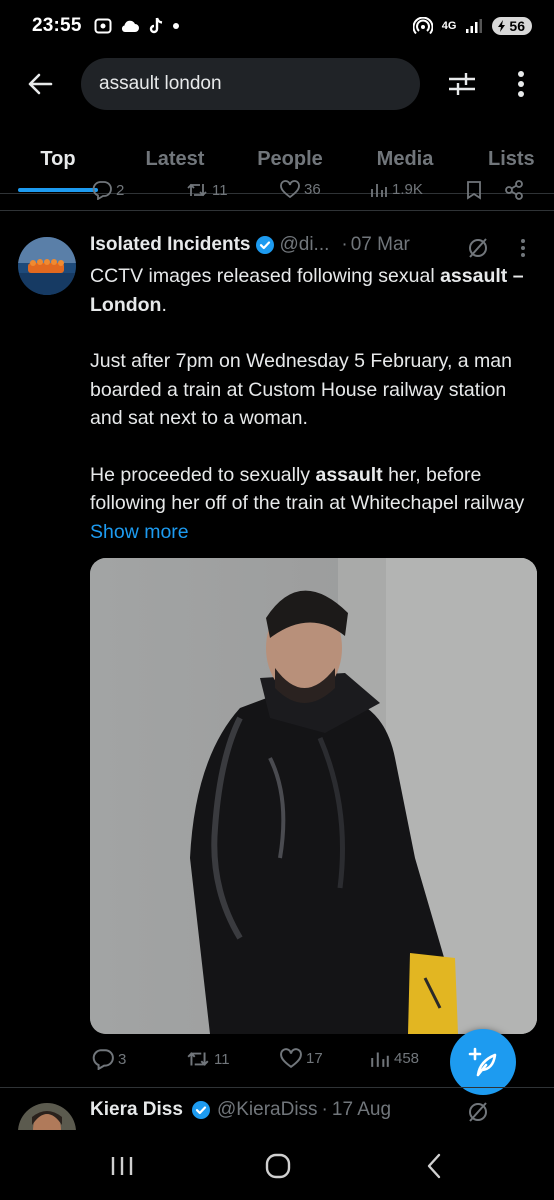 This screenshot has height=1200, width=554. Describe the element at coordinates (122, 1059) in the screenshot. I see `reply-count: 3` at that location.